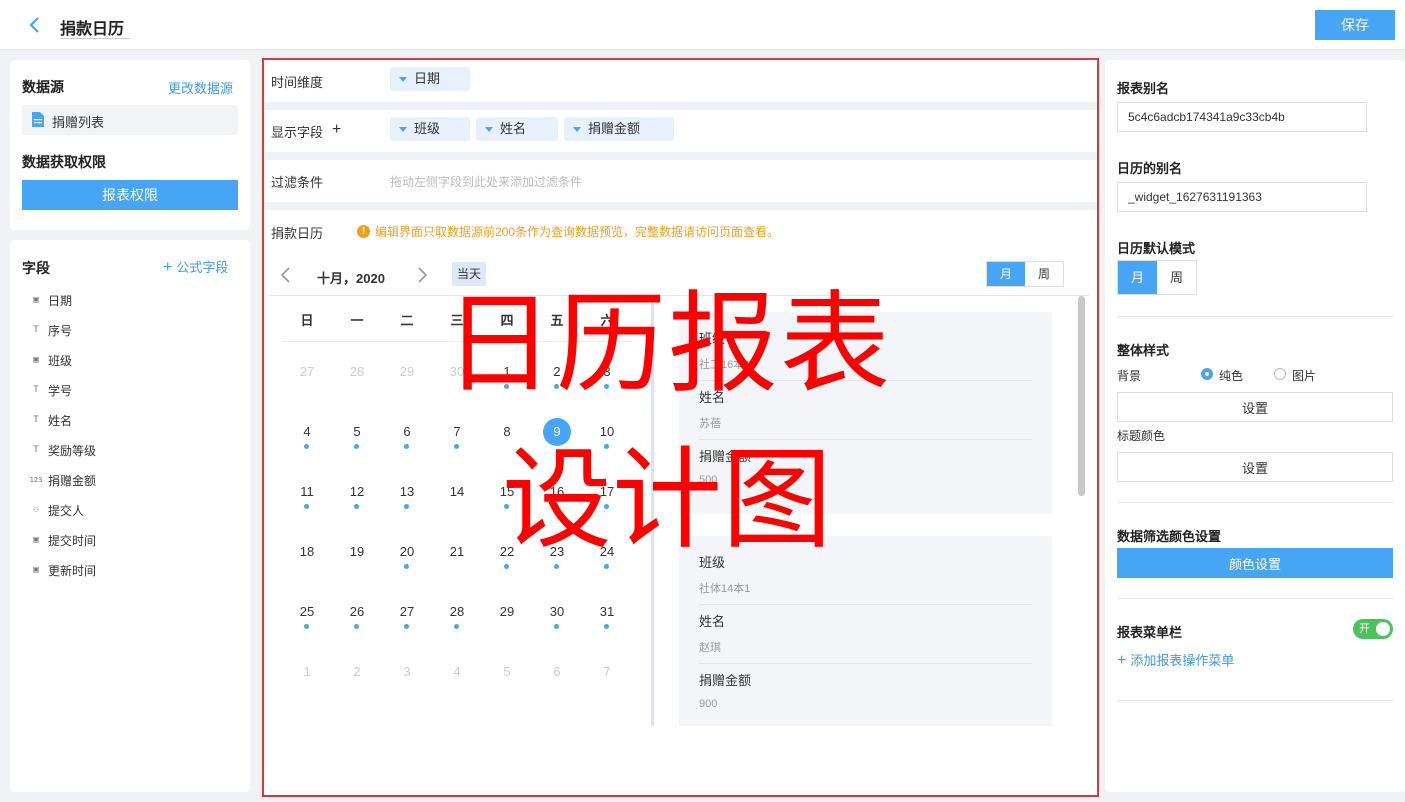  Describe the element at coordinates (130, 195) in the screenshot. I see `report-permission-button: 报表权限` at that location.